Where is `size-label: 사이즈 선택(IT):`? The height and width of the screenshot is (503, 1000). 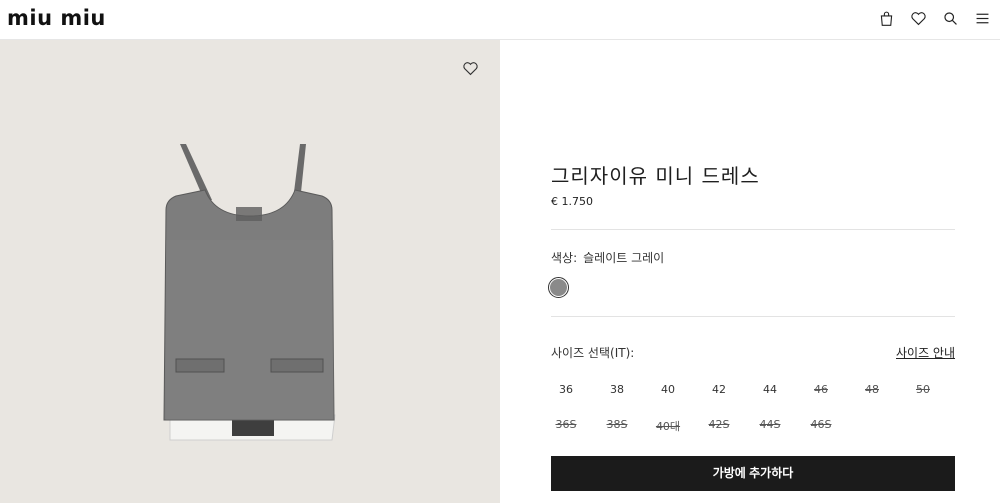 size-label: 사이즈 선택(IT): is located at coordinates (593, 353).